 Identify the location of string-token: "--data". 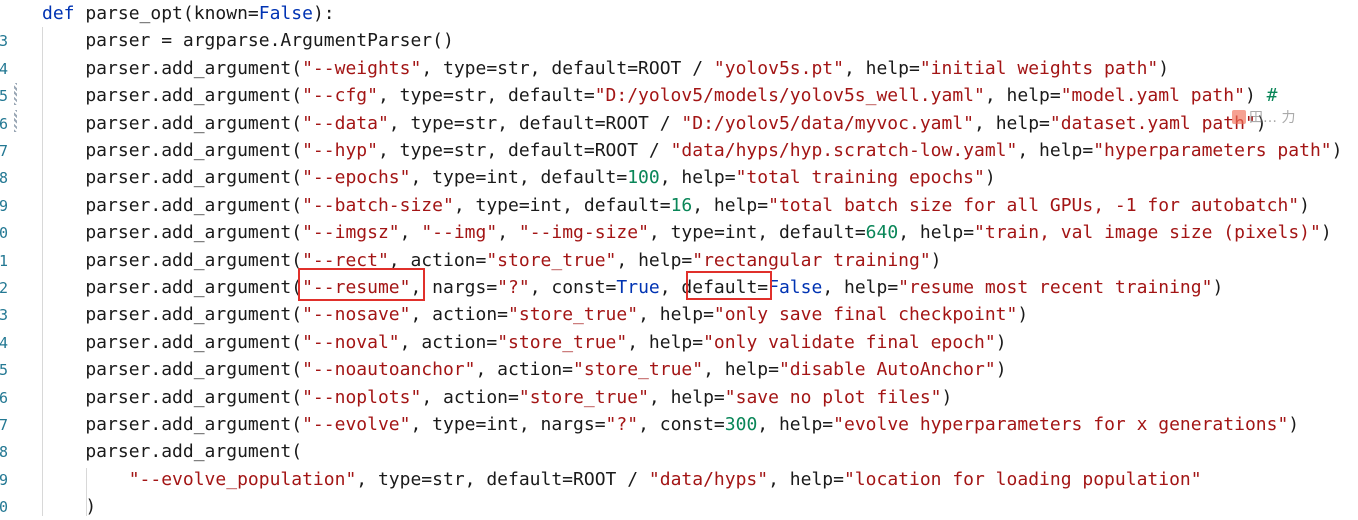
(345, 123).